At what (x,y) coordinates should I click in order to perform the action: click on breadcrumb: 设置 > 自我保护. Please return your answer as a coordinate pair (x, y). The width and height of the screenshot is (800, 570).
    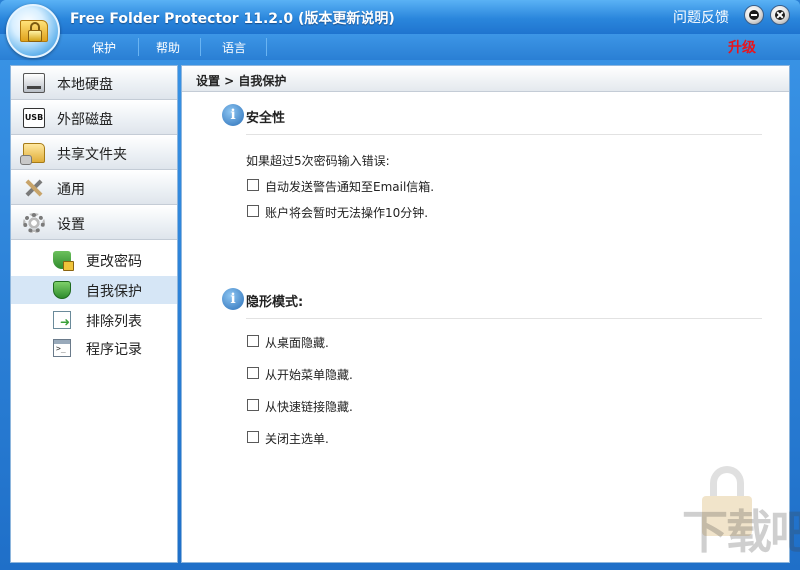
    Looking at the image, I should click on (241, 81).